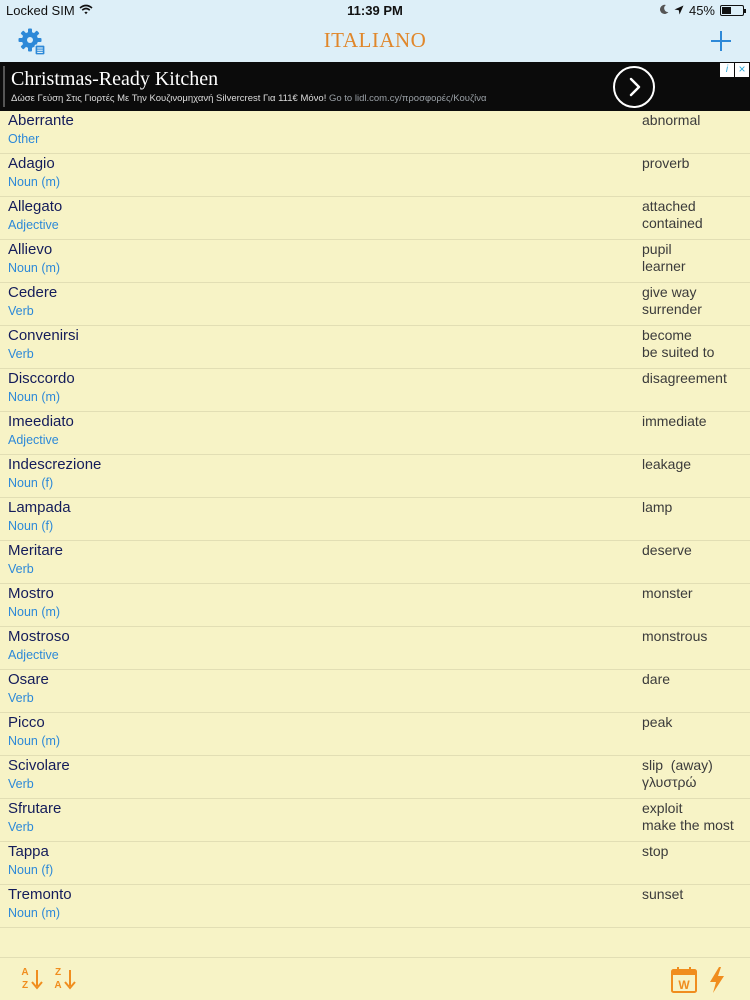  Describe the element at coordinates (43, 335) in the screenshot. I see `word-italian: Convenirsi` at that location.